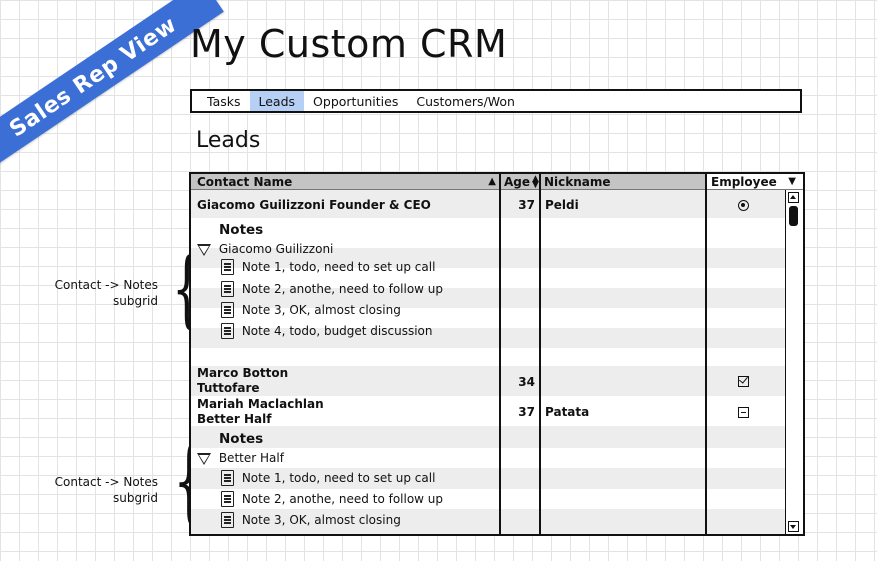 This screenshot has height=561, width=877. What do you see at coordinates (98, 293) in the screenshot?
I see `annotation-subgrid-1: Contact -> Notes subgrid` at bounding box center [98, 293].